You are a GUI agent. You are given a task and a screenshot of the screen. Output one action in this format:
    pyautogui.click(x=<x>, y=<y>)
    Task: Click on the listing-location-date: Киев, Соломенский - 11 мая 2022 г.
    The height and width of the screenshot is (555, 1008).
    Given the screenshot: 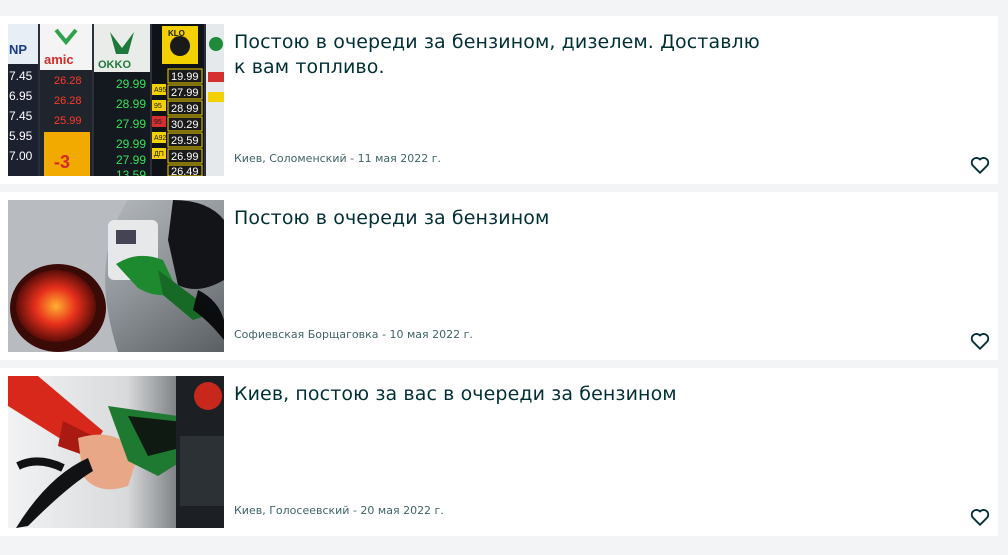 What is the action you would take?
    pyautogui.click(x=337, y=158)
    